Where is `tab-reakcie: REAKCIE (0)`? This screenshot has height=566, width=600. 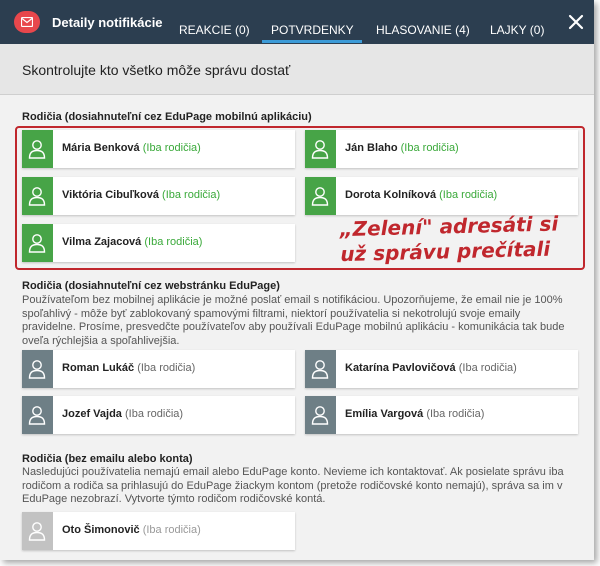 tab-reakcie: REAKCIE (0) is located at coordinates (214, 30).